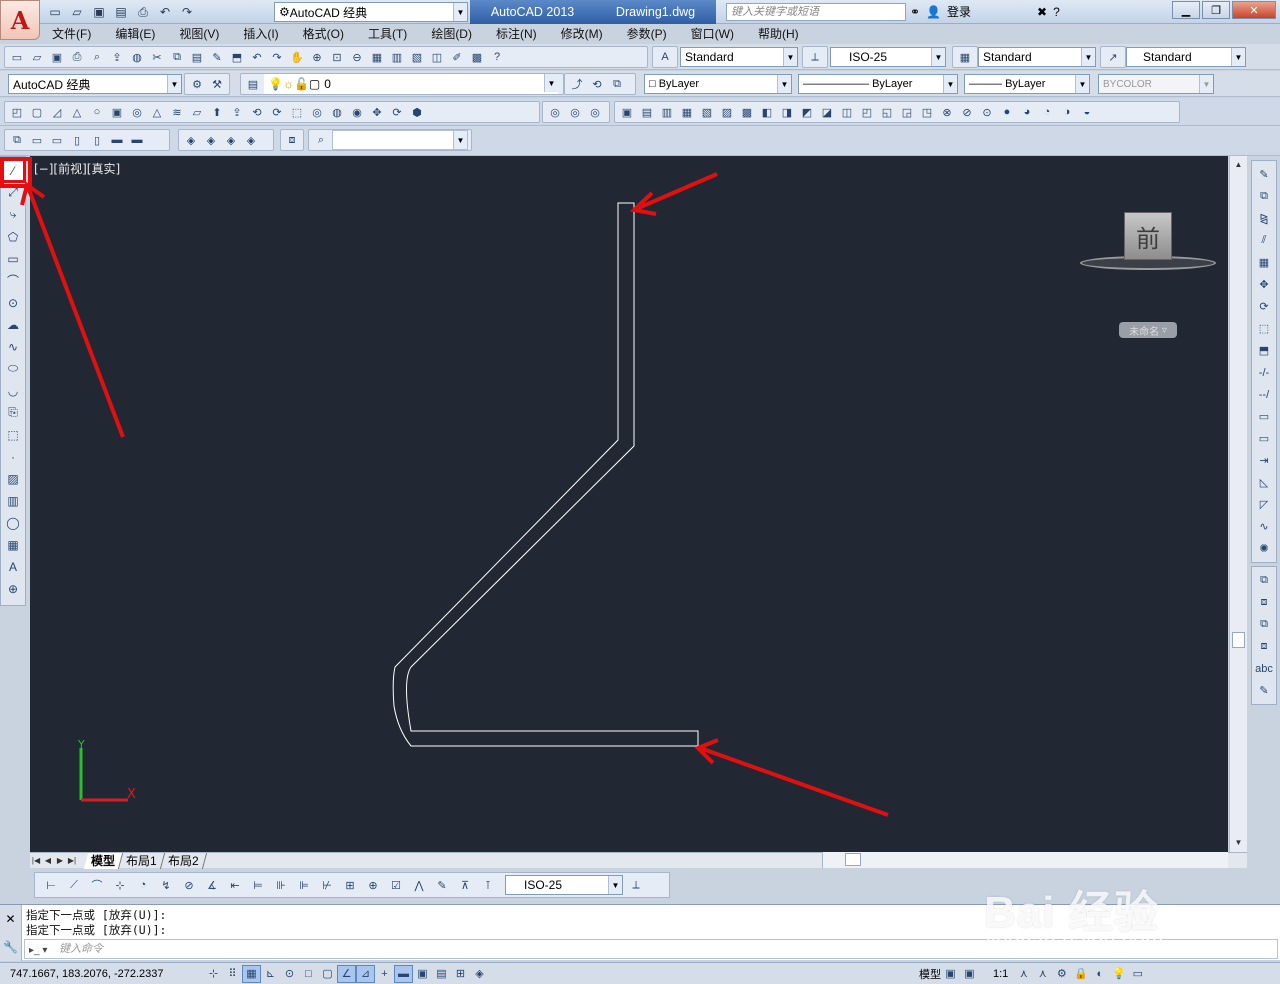  I want to click on imprint-icon: ◪, so click(827, 112).